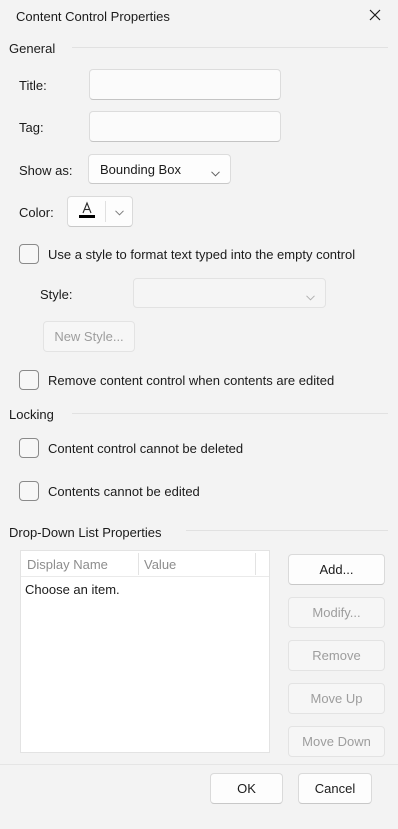 This screenshot has height=829, width=398. I want to click on style-select, so click(229, 293).